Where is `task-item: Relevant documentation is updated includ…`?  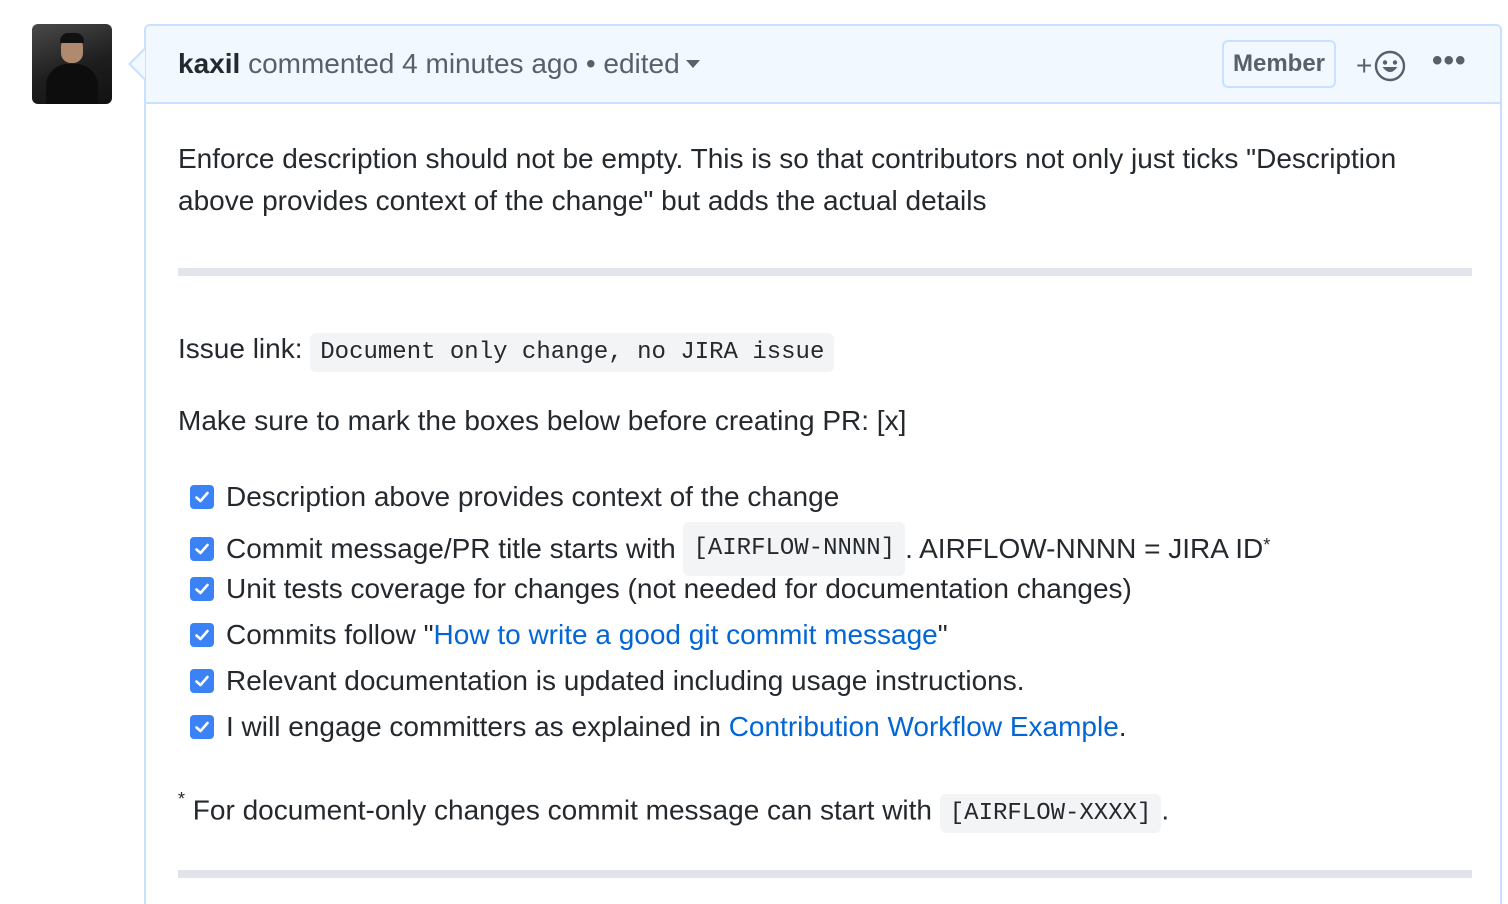 task-item: Relevant documentation is updated includ… is located at coordinates (607, 681).